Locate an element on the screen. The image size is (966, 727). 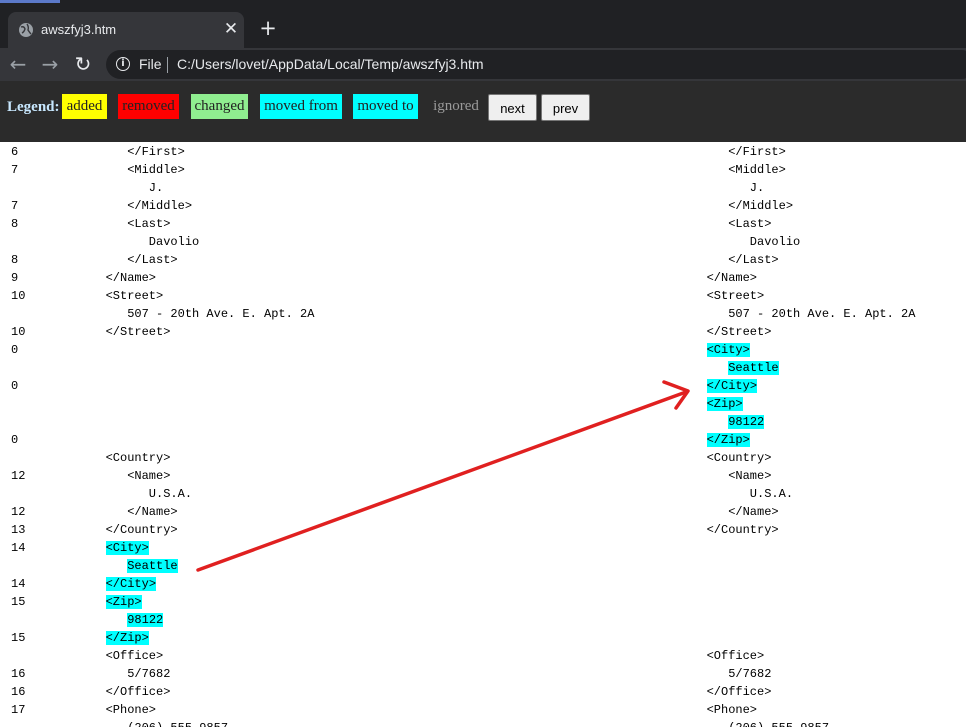
diff-row: 7 </Middle> </Middle> is located at coordinates (483, 205).